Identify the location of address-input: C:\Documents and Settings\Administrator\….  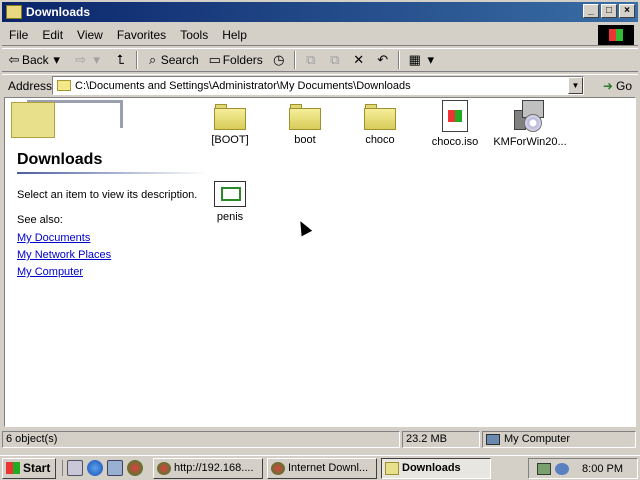
(318, 85).